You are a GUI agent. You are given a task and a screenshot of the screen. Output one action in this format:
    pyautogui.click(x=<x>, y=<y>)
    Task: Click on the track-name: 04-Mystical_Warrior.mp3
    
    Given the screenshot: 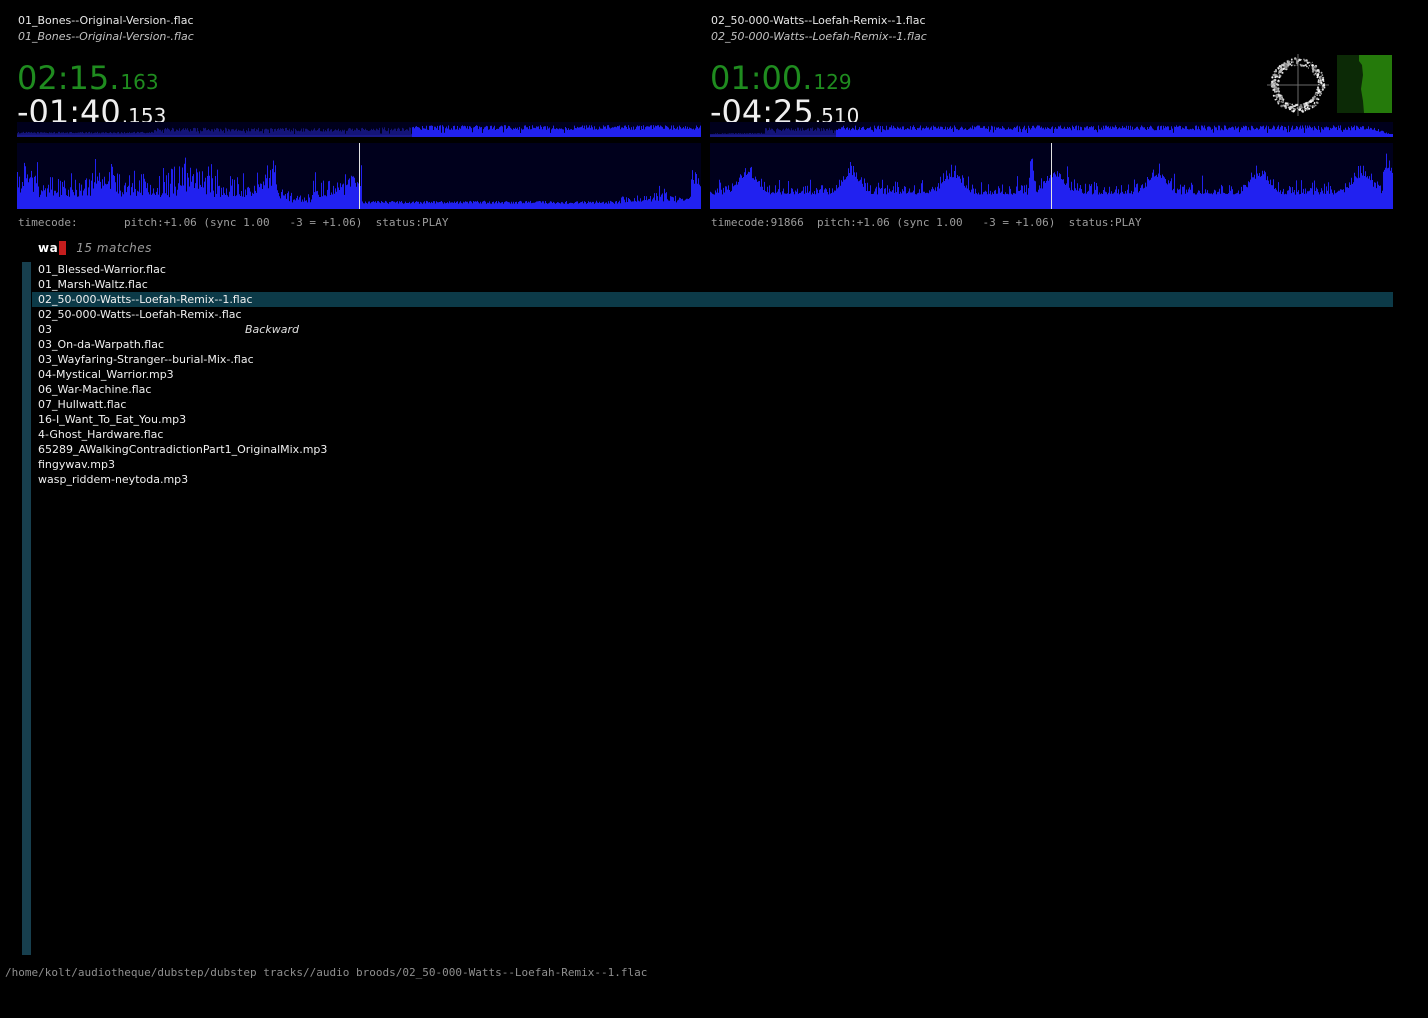 What is the action you would take?
    pyautogui.click(x=106, y=374)
    